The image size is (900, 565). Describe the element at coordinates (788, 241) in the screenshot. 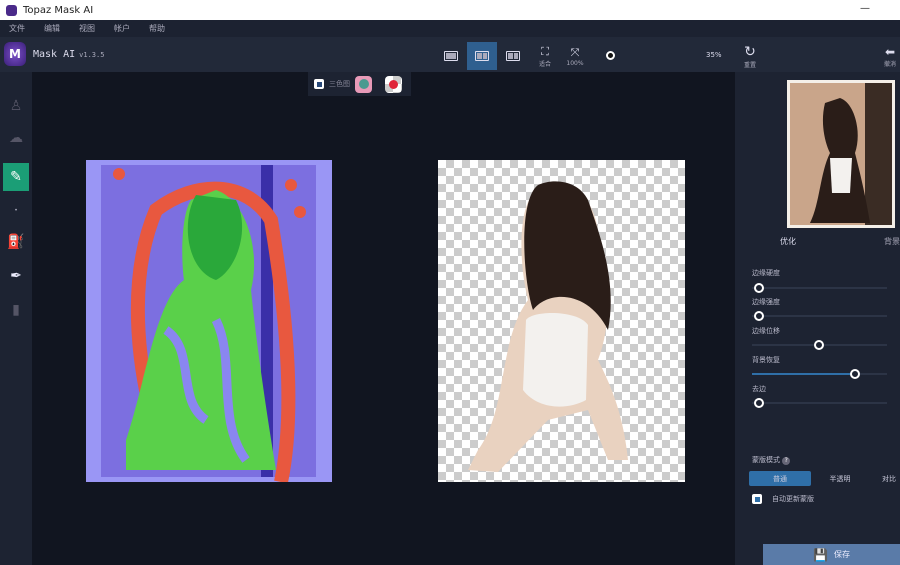

I see `tab-refine: 优化` at that location.